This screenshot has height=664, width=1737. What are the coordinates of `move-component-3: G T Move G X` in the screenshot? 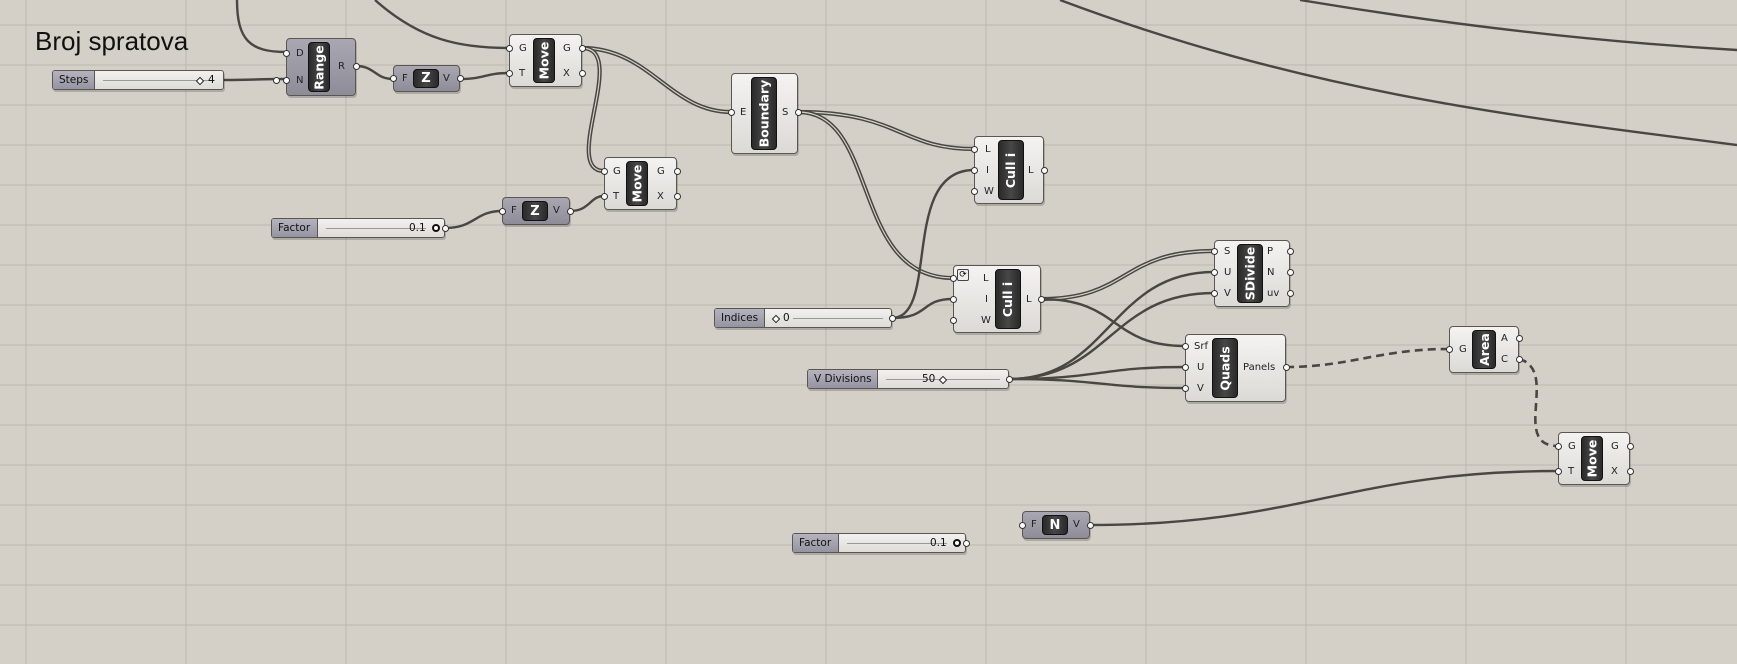 It's located at (1594, 458).